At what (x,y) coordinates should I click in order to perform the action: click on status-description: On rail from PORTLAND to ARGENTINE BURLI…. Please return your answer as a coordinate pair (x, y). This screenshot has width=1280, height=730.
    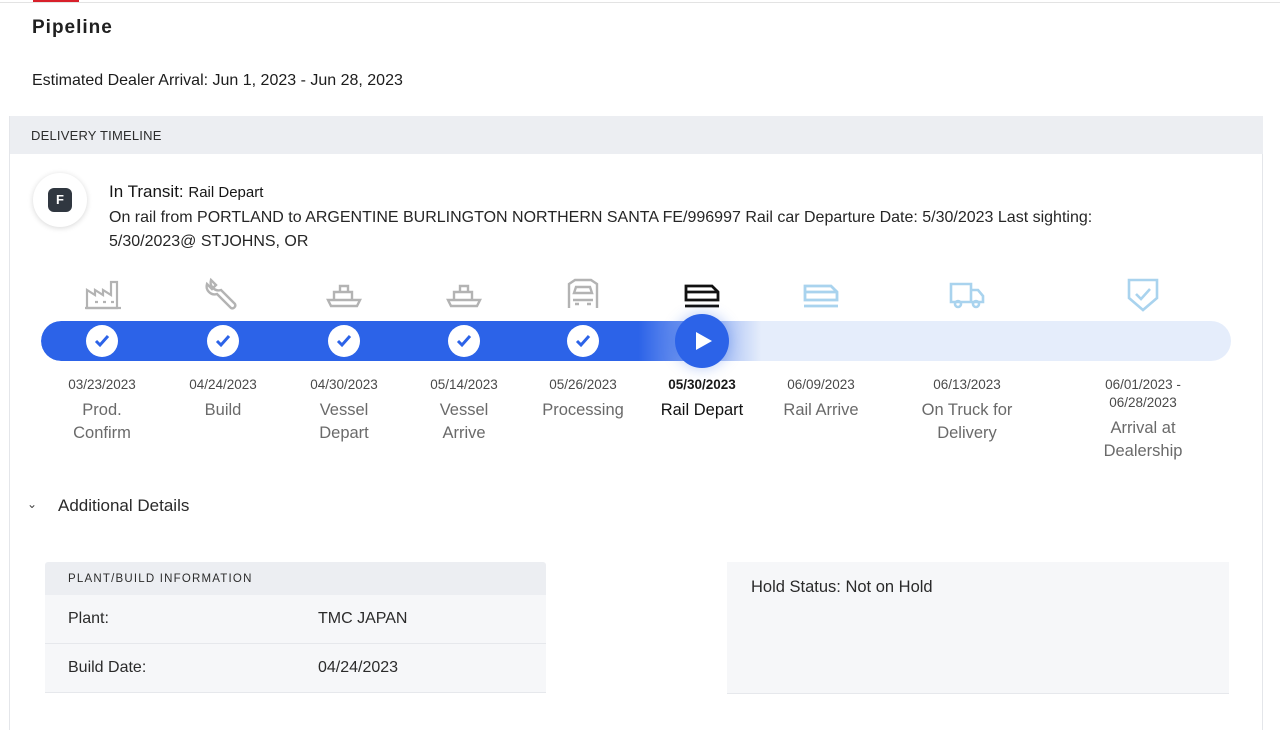
    Looking at the image, I should click on (601, 229).